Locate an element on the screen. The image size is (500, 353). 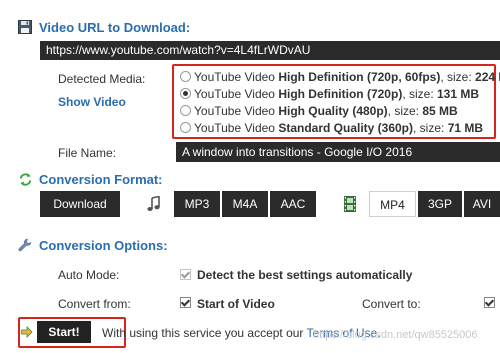
convert-arrows-icon is located at coordinates (25, 179).